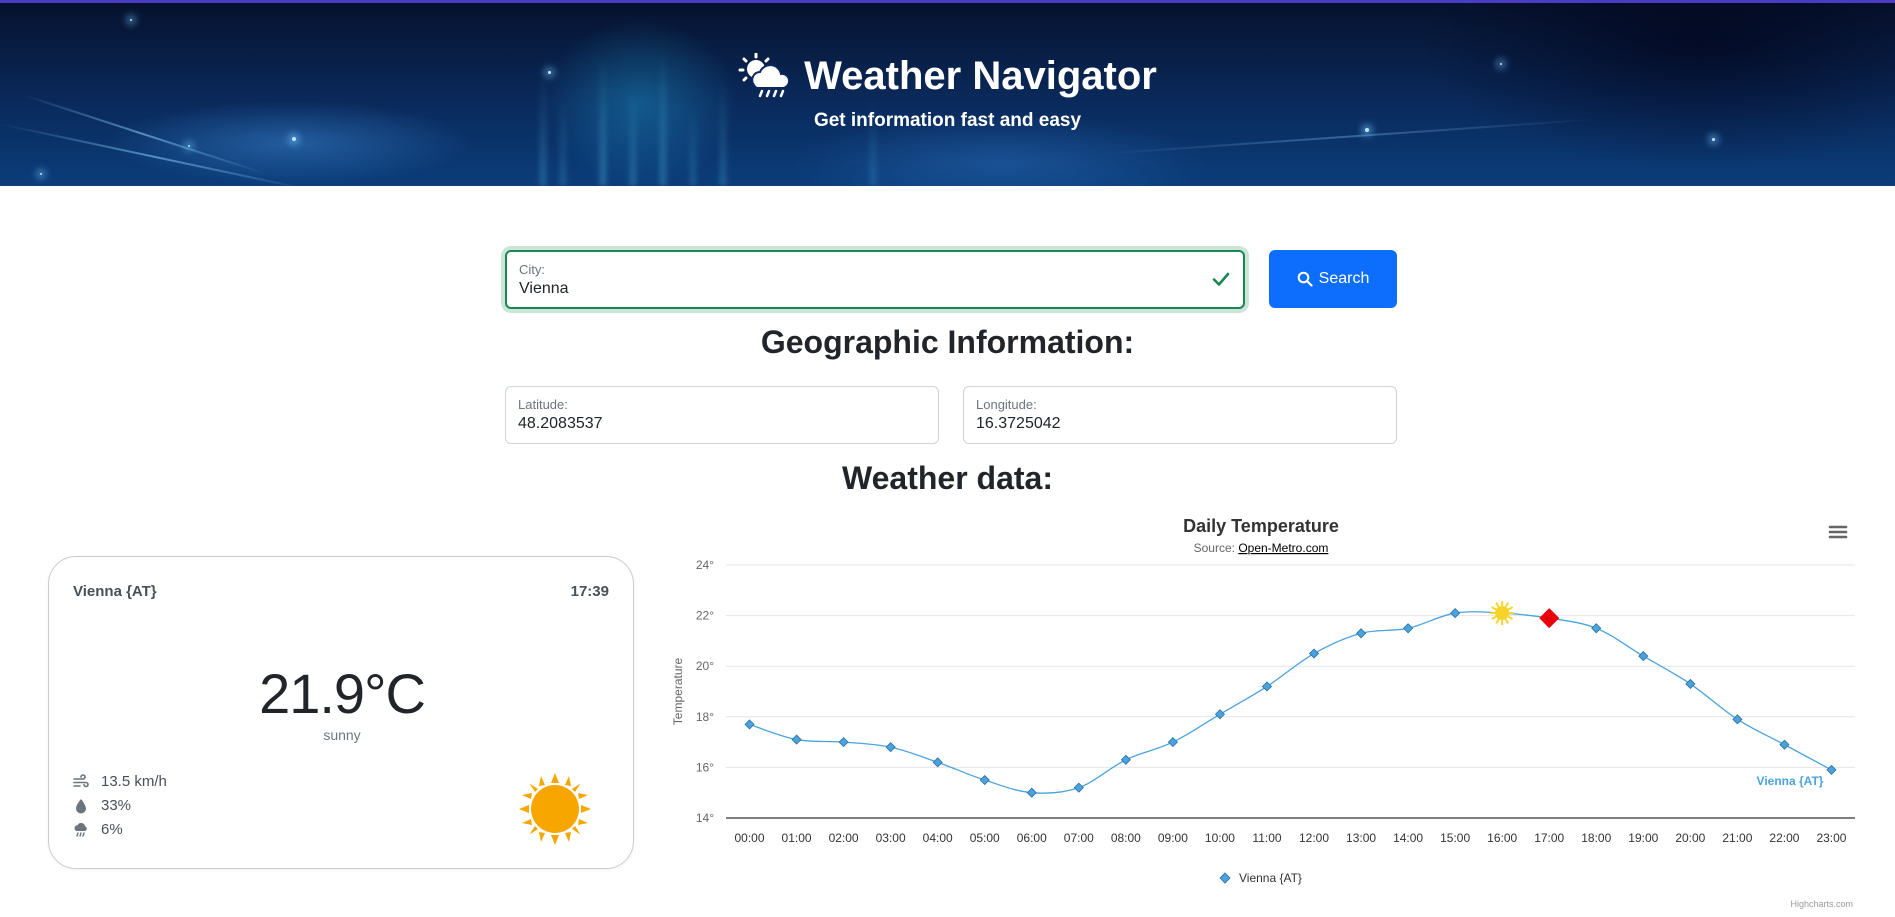 Image resolution: width=1895 pixels, height=917 pixels. Describe the element at coordinates (1079, 838) in the screenshot. I see `x-tick-label: 07:00` at that location.